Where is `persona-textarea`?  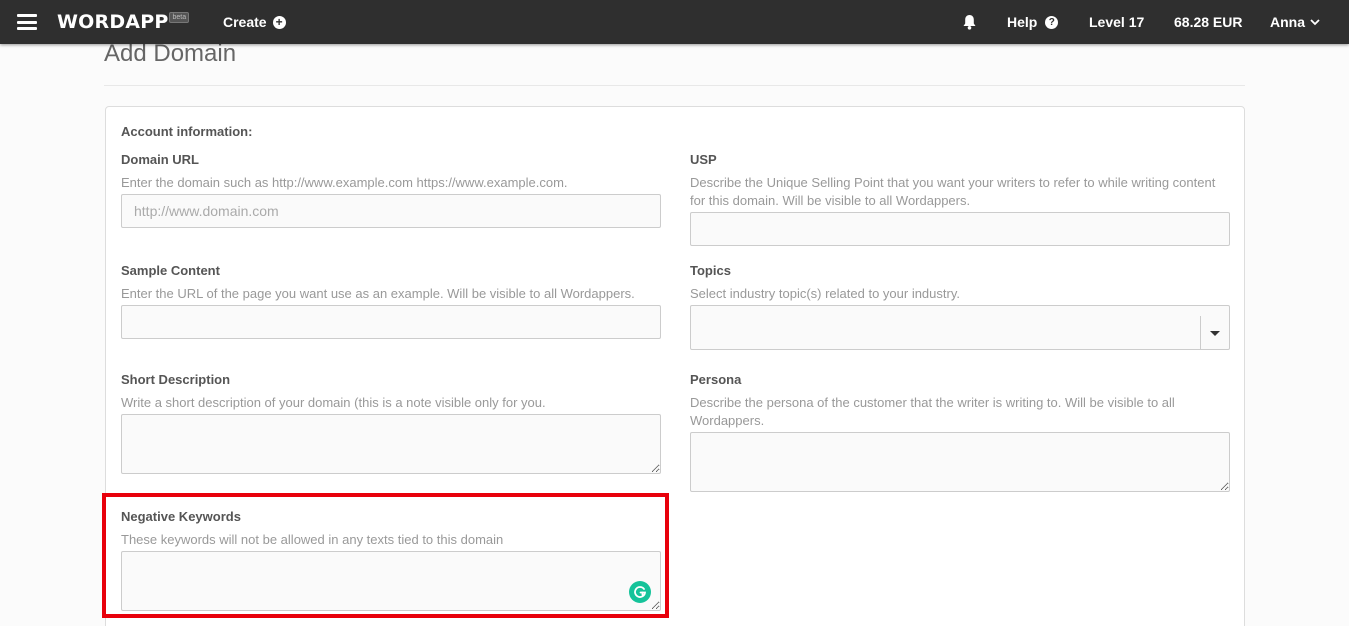
persona-textarea is located at coordinates (960, 462).